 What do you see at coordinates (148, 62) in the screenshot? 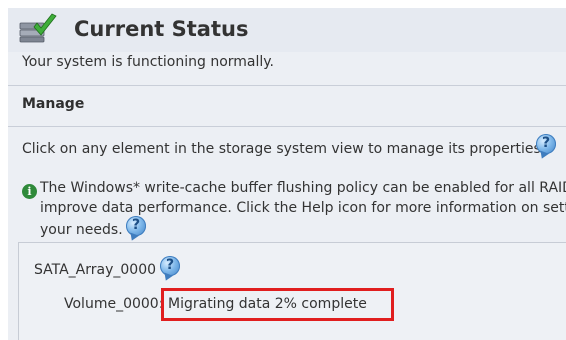
I see `status-message: Your system is functioning normally.` at bounding box center [148, 62].